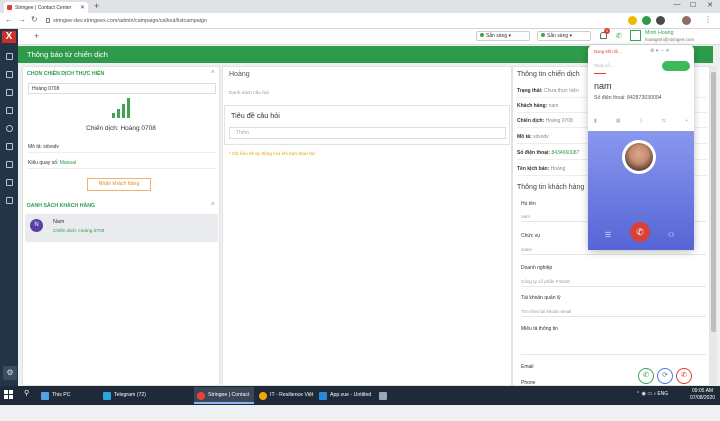  I want to click on telegram-icon, so click(107, 396).